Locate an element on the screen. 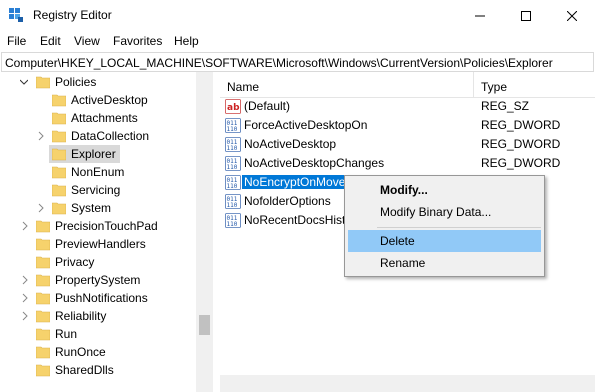 The image size is (595, 392). tree-item-label: System is located at coordinates (91, 208).